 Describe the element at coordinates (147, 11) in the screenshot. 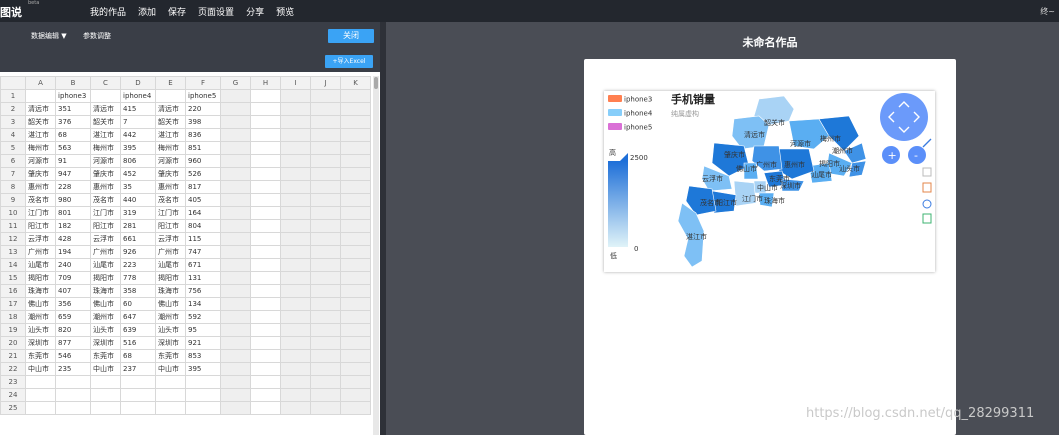

I see `menu-add: 添加` at that location.